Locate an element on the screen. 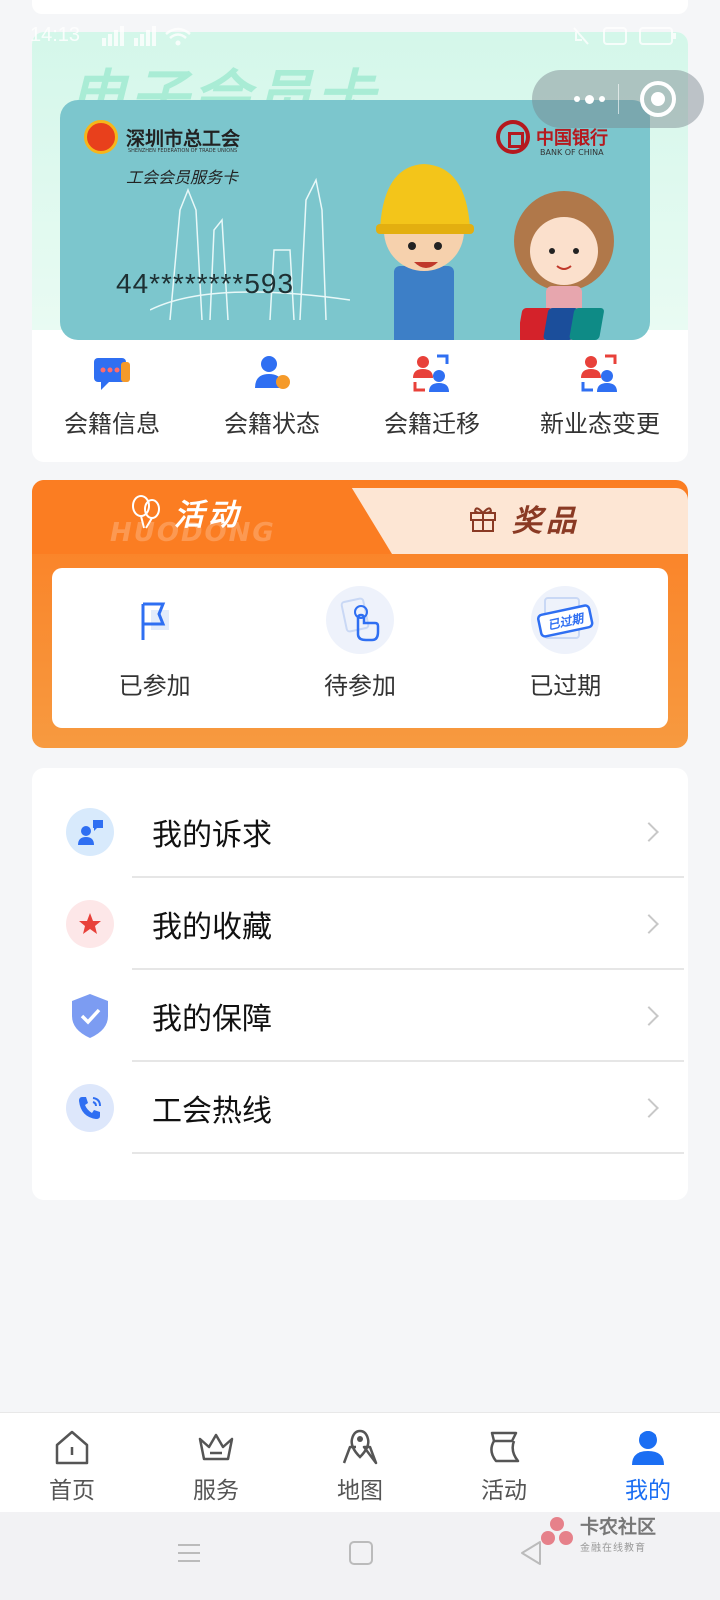 The height and width of the screenshot is (1600, 720). status-icon-wrap: 已过期 is located at coordinates (565, 620).